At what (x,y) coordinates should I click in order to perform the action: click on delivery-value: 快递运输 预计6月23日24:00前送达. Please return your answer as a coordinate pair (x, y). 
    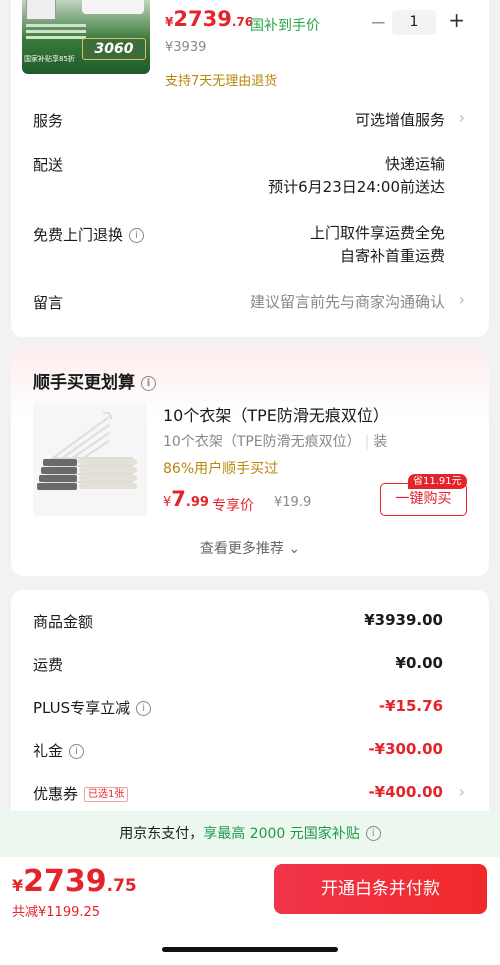
    Looking at the image, I should click on (356, 176).